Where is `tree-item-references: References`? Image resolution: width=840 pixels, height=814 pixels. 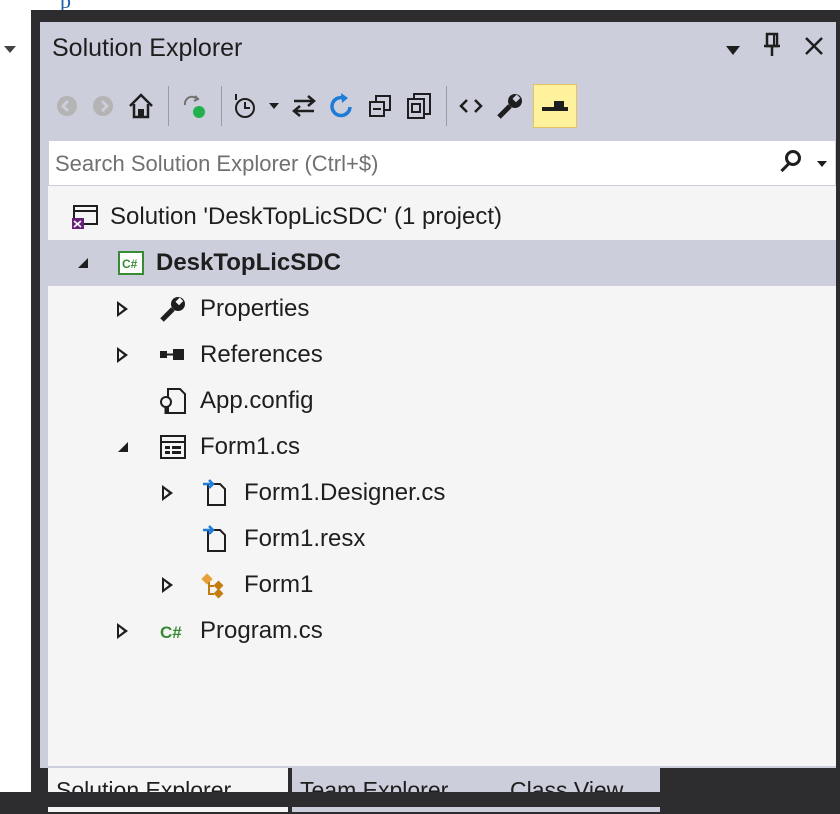 tree-item-references: References is located at coordinates (442, 355).